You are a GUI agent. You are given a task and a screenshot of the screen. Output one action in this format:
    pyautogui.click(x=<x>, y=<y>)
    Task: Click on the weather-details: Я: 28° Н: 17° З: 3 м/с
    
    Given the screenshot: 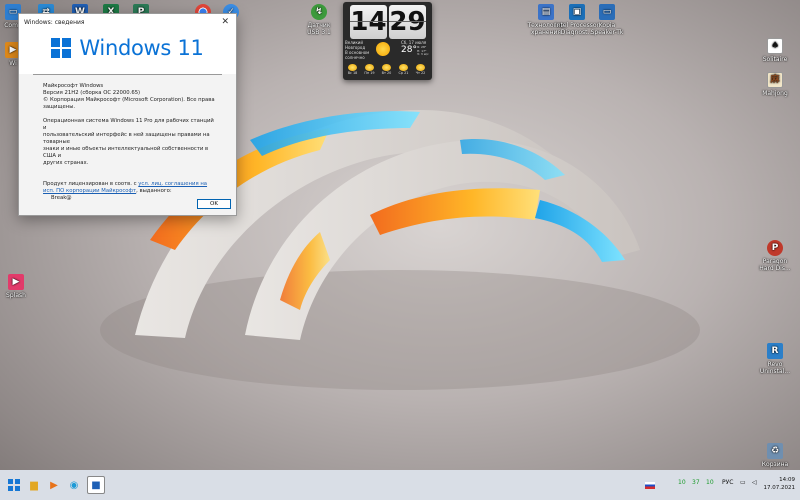 What is the action you would take?
    pyautogui.click(x=423, y=51)
    